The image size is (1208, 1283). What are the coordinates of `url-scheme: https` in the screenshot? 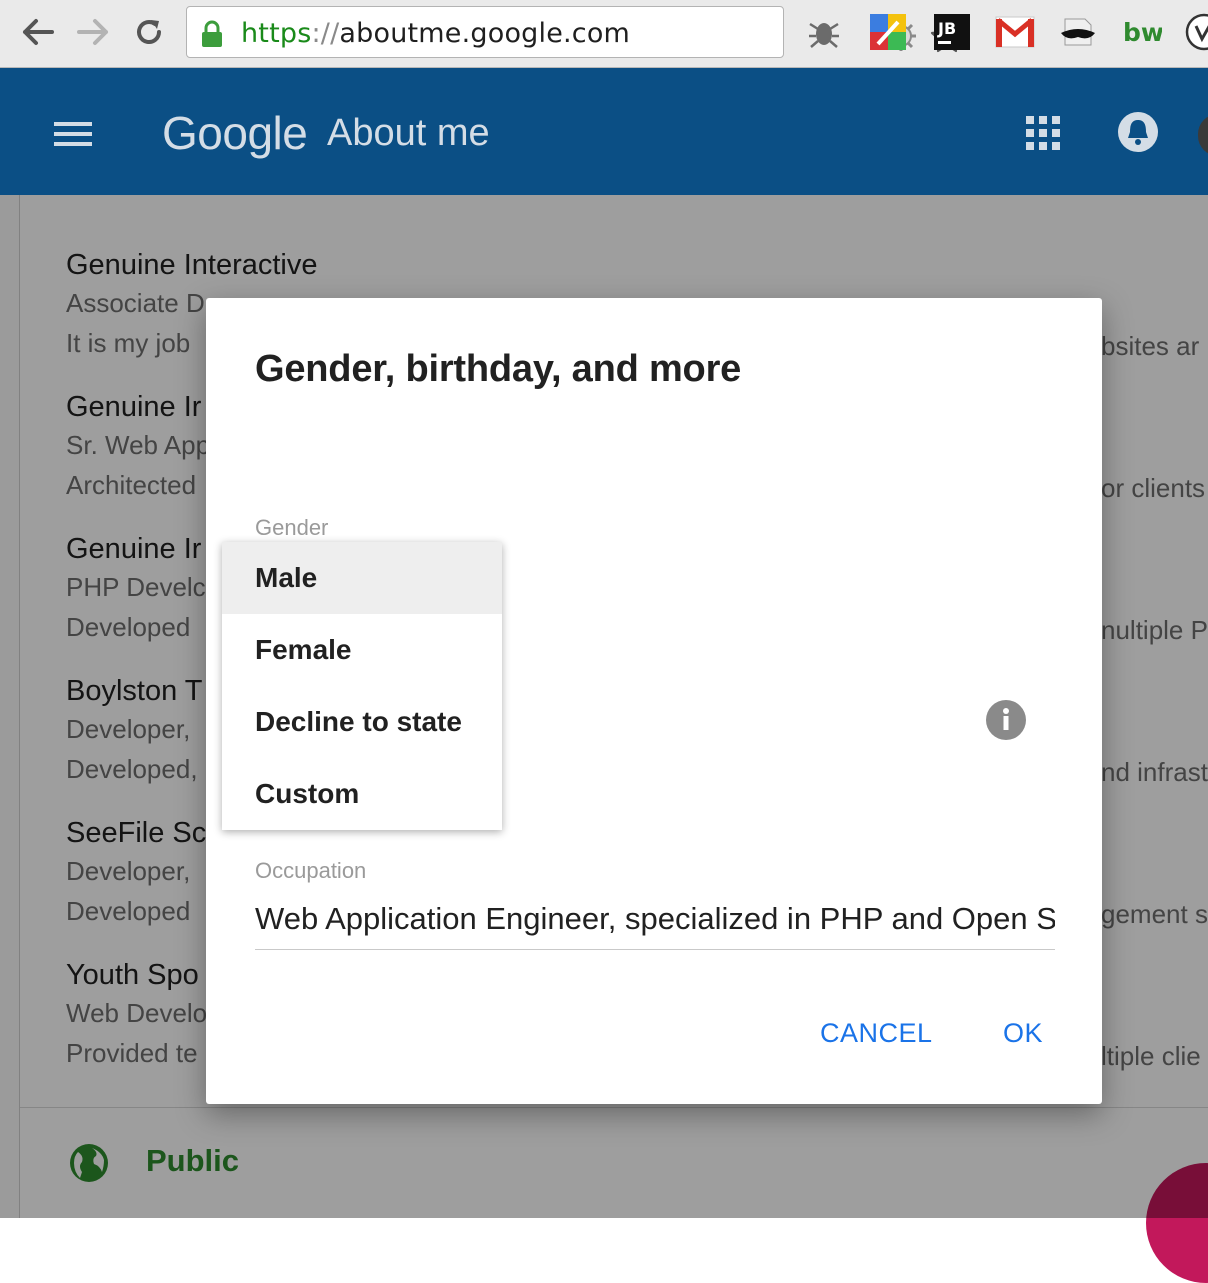 It's located at (276, 33).